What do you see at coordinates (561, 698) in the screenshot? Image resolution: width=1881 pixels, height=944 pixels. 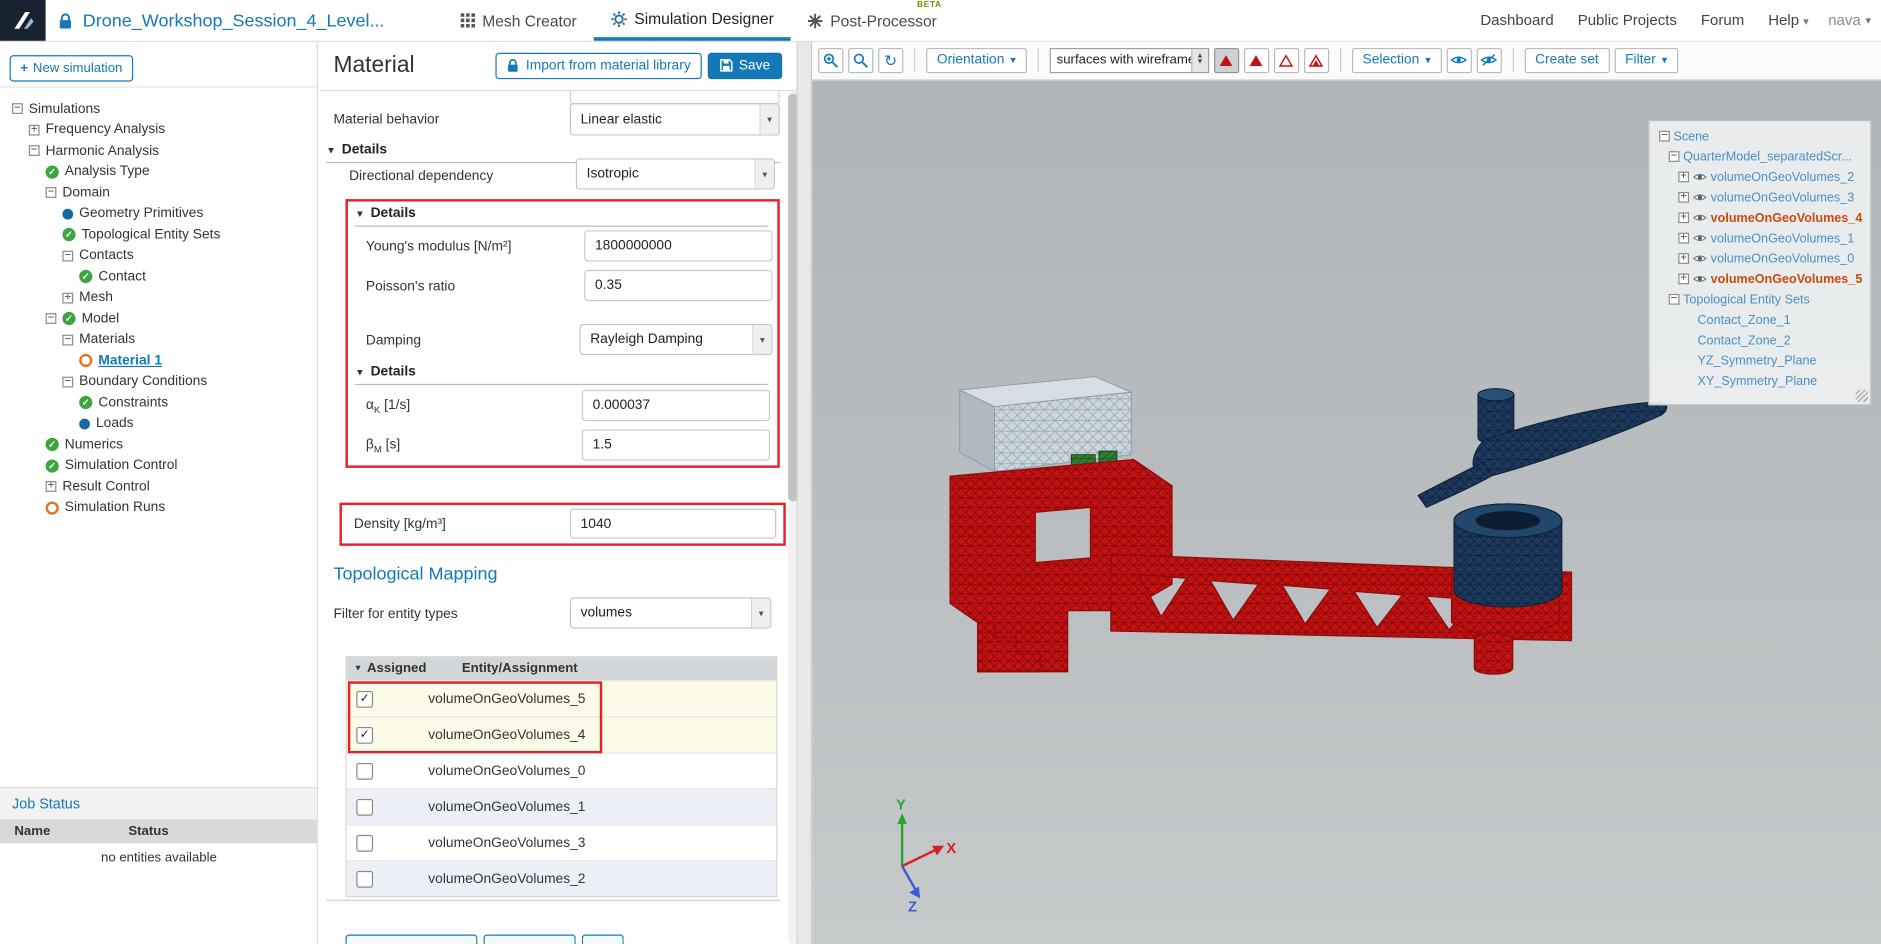 I see `mapping-row-volumeongeovolumes-5: ✓ volumeOnGeoVolumes_5` at bounding box center [561, 698].